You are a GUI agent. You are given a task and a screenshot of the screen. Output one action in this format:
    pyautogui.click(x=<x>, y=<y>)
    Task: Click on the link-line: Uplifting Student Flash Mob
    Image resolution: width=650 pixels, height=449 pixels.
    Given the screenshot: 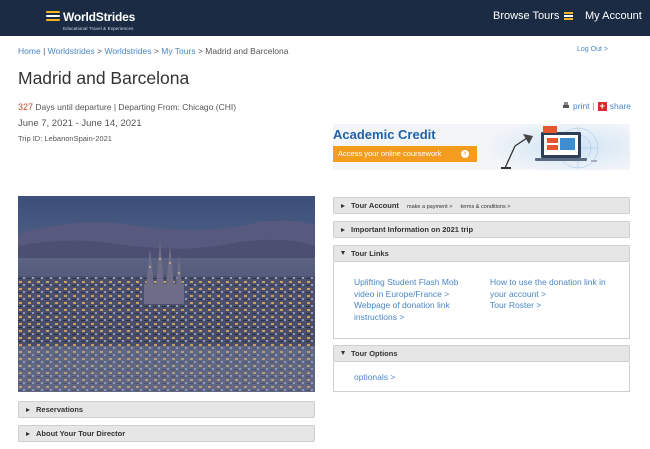 What is the action you would take?
    pyautogui.click(x=406, y=282)
    